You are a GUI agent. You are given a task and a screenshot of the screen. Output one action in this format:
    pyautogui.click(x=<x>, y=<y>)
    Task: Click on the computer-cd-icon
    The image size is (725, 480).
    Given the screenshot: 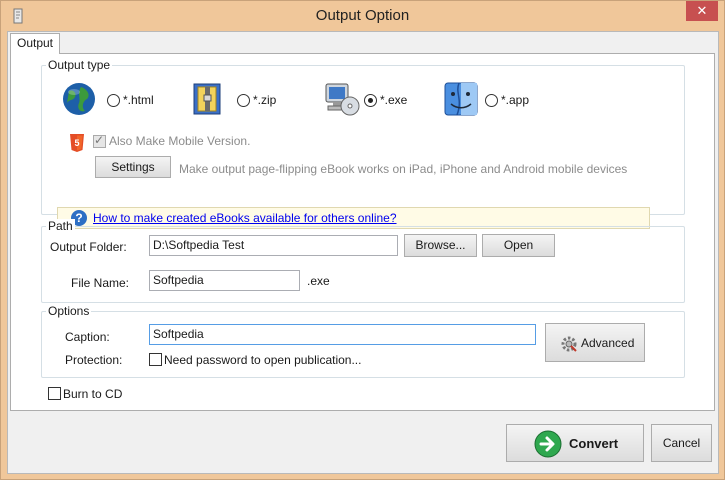 What is the action you would take?
    pyautogui.click(x=342, y=99)
    